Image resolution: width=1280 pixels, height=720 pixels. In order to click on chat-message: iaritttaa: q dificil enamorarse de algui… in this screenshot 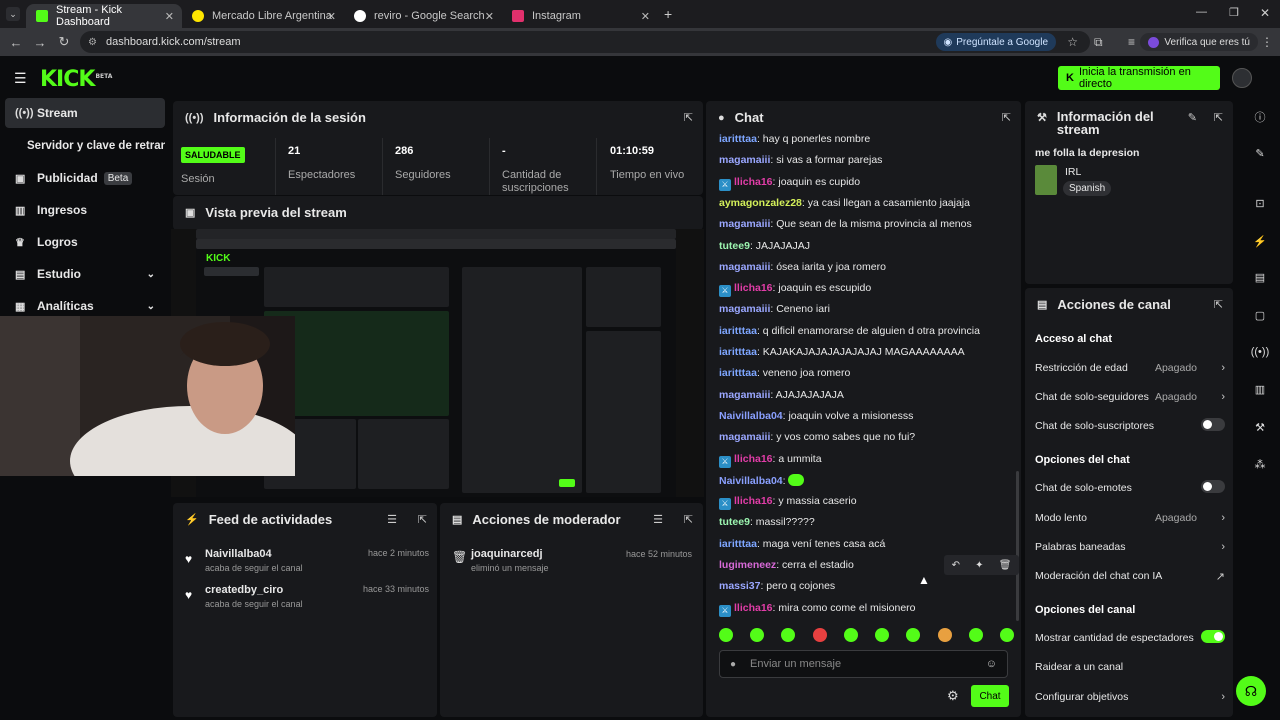, I will do `click(864, 331)`.